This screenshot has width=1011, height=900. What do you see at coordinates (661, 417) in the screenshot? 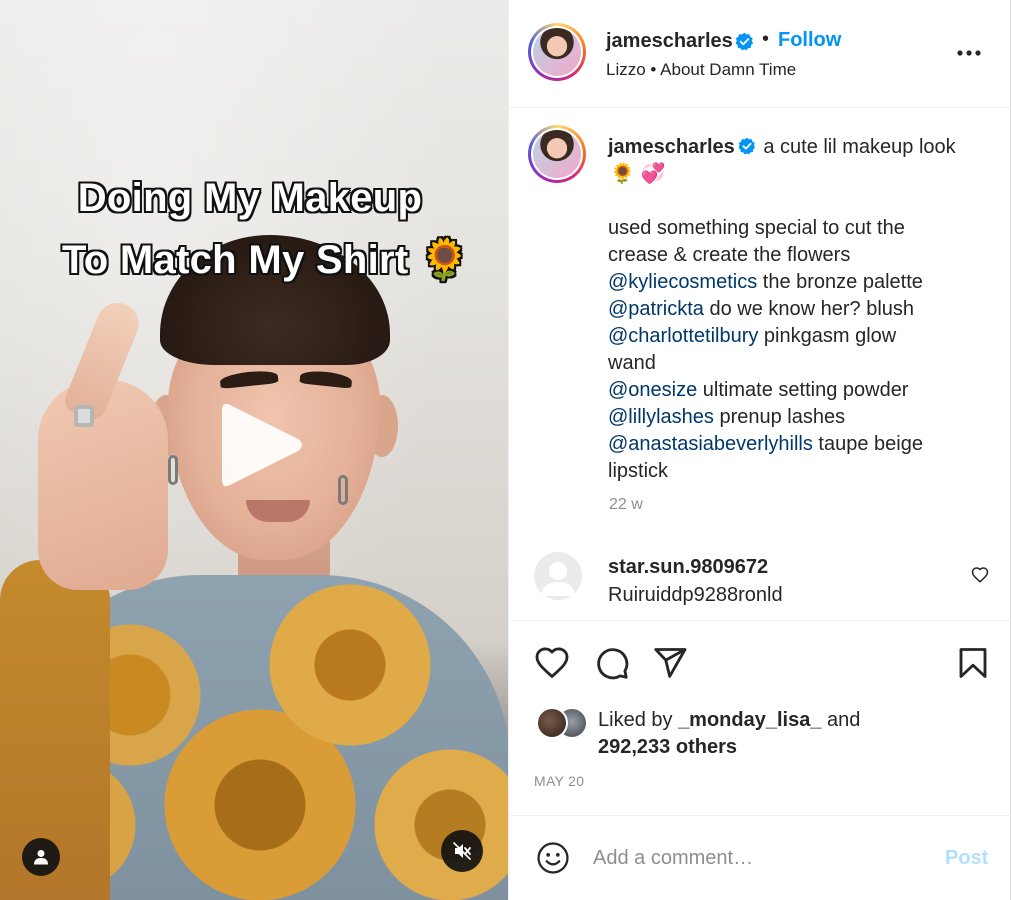
I see `mention-link: @lillylashes` at bounding box center [661, 417].